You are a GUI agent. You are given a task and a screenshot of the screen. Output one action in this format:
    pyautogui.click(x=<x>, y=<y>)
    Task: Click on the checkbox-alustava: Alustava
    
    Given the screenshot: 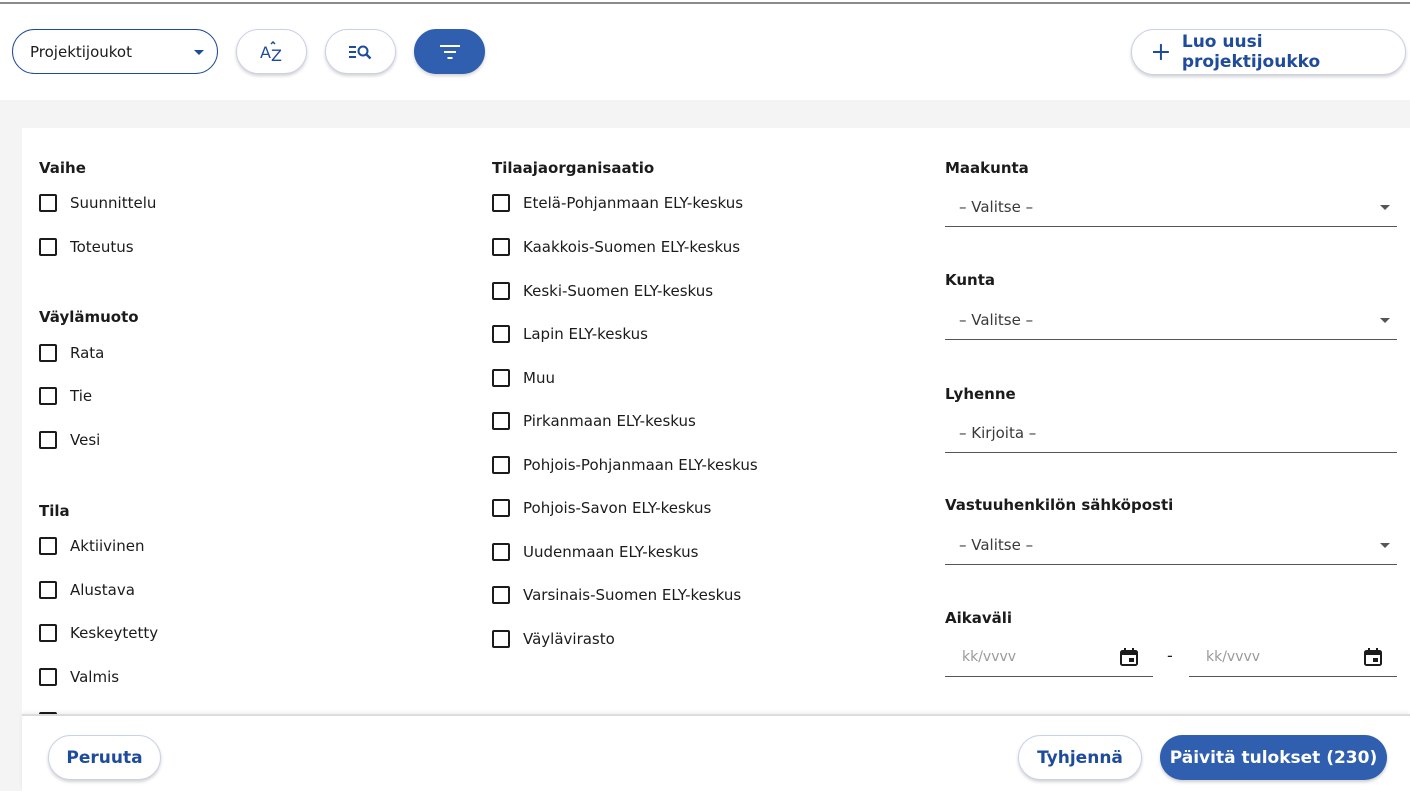 What is the action you would take?
    pyautogui.click(x=87, y=590)
    